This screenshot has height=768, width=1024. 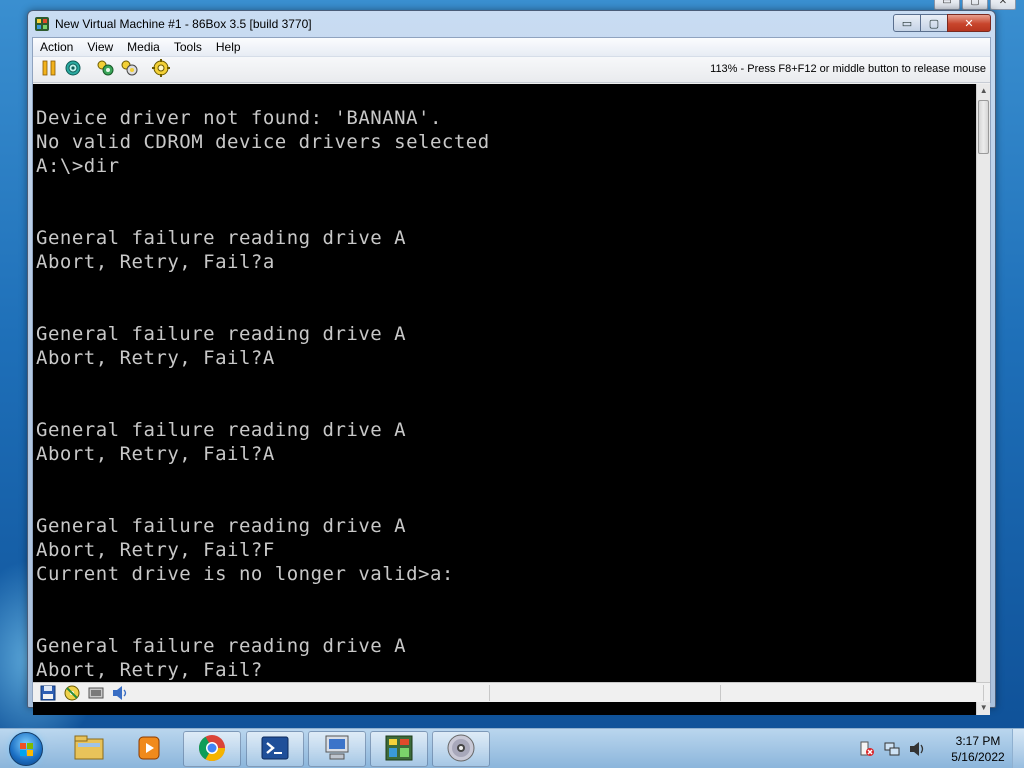 I want to click on vertical-scrollbar: ▲ ▼, so click(x=983, y=399).